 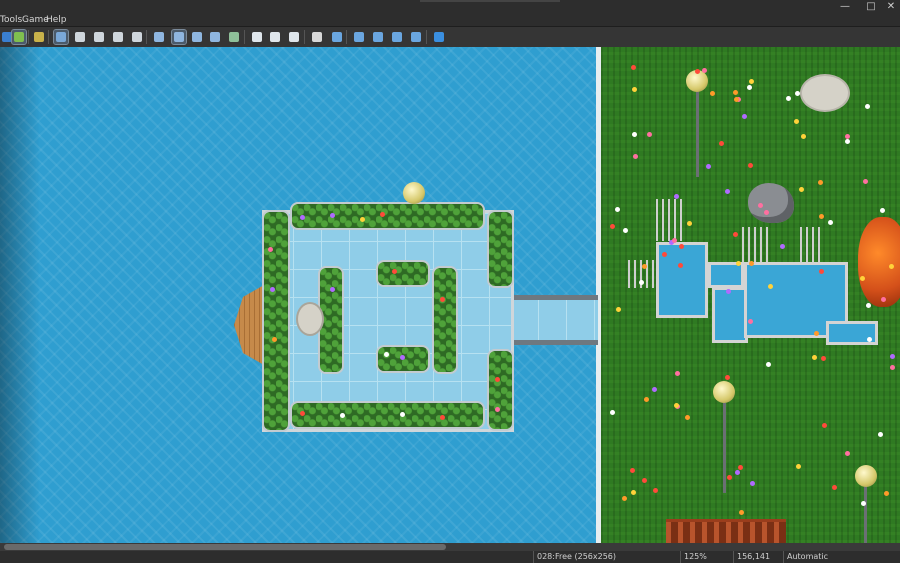 I want to click on menu-tools: Tools, so click(x=11, y=20).